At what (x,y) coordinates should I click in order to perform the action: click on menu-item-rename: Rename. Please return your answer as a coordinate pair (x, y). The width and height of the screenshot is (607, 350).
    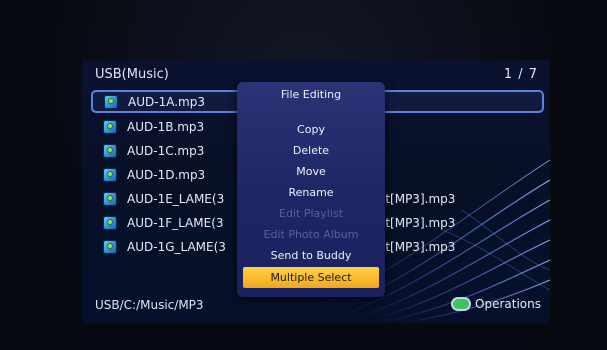
    Looking at the image, I should click on (311, 192).